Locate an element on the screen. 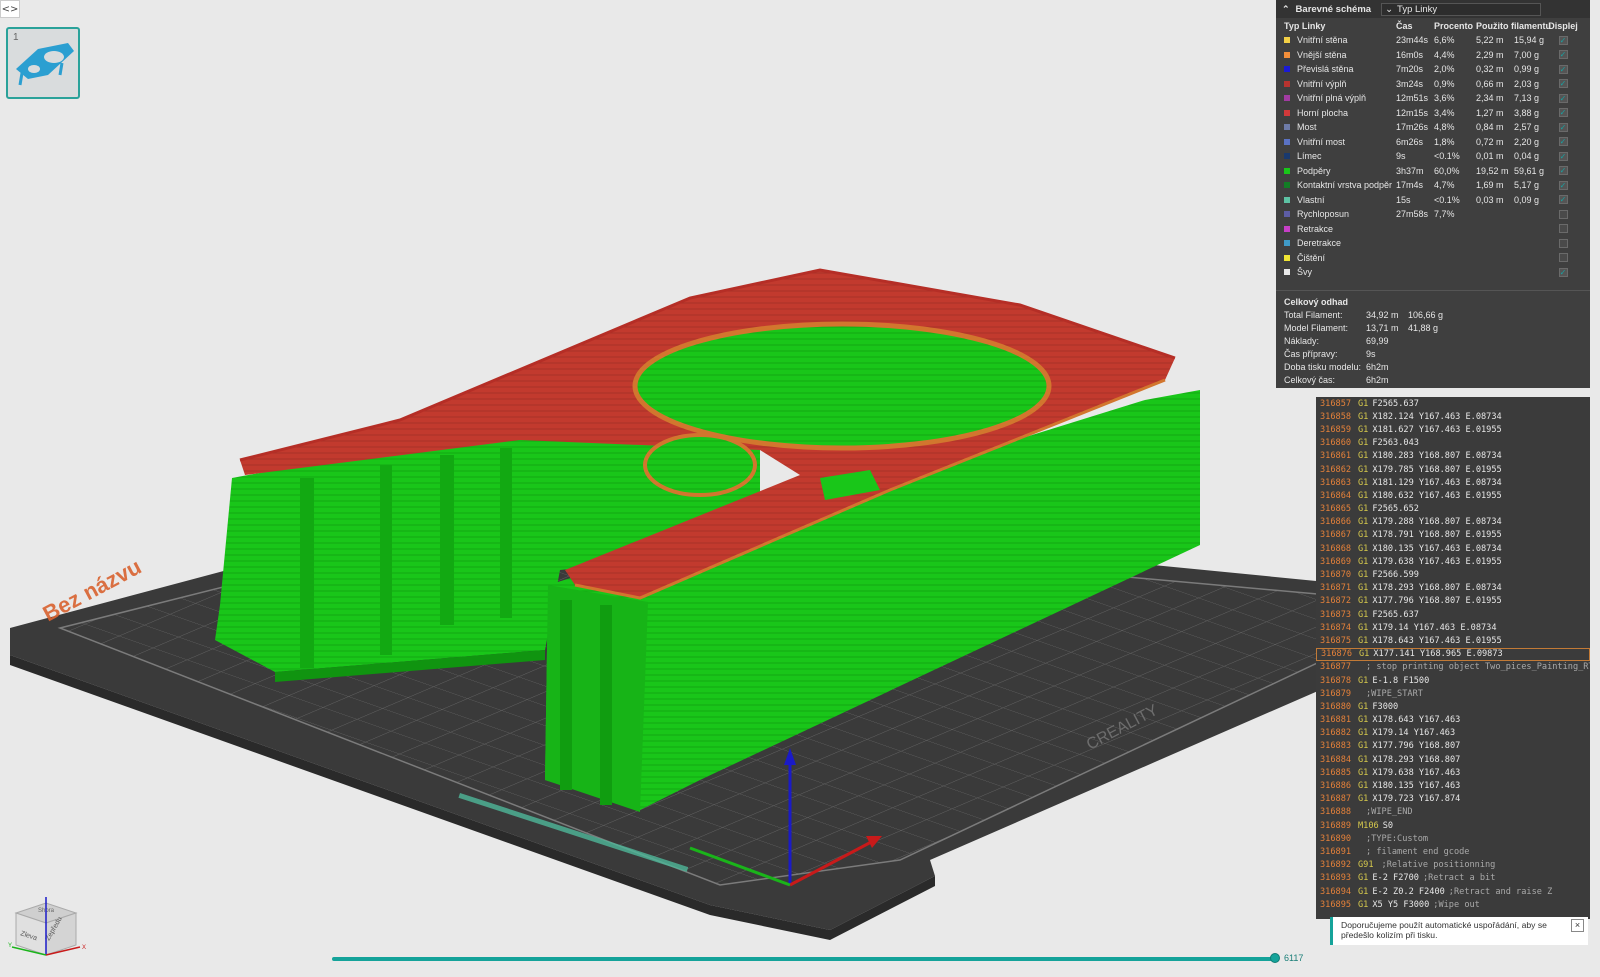 The height and width of the screenshot is (977, 1600). gcode-line: 316871 G1 X178.293 Y168.807 E.08734 is located at coordinates (1453, 588).